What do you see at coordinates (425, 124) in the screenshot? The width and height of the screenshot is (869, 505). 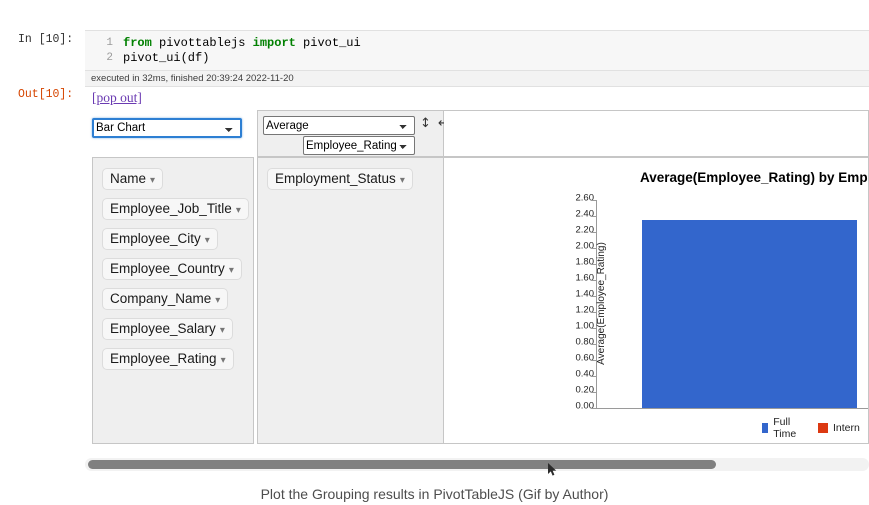 I see `row-sort-icon: ↕` at bounding box center [425, 124].